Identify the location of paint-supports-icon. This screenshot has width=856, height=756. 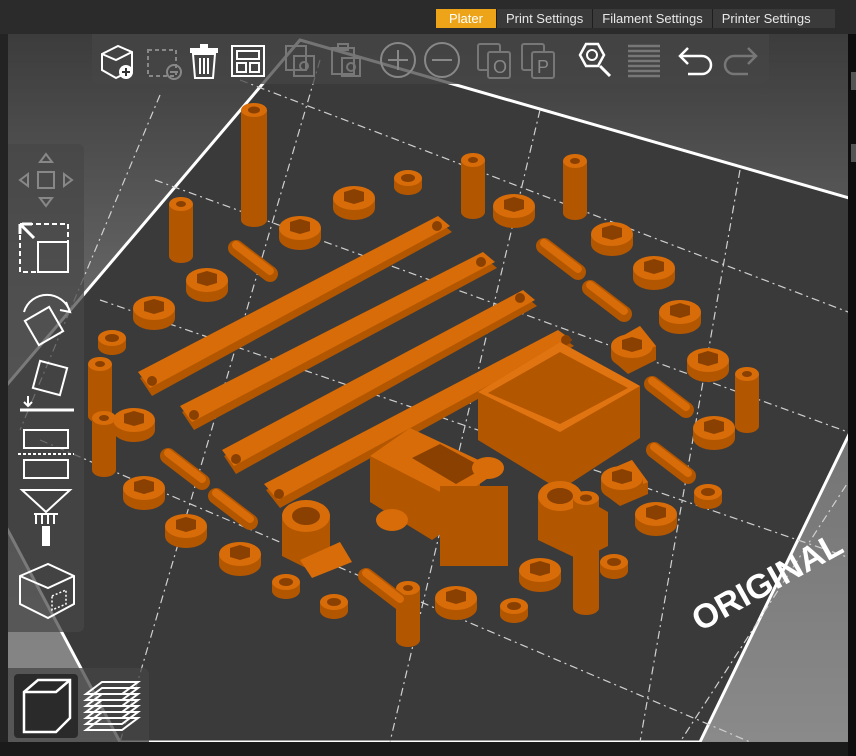
(46, 518).